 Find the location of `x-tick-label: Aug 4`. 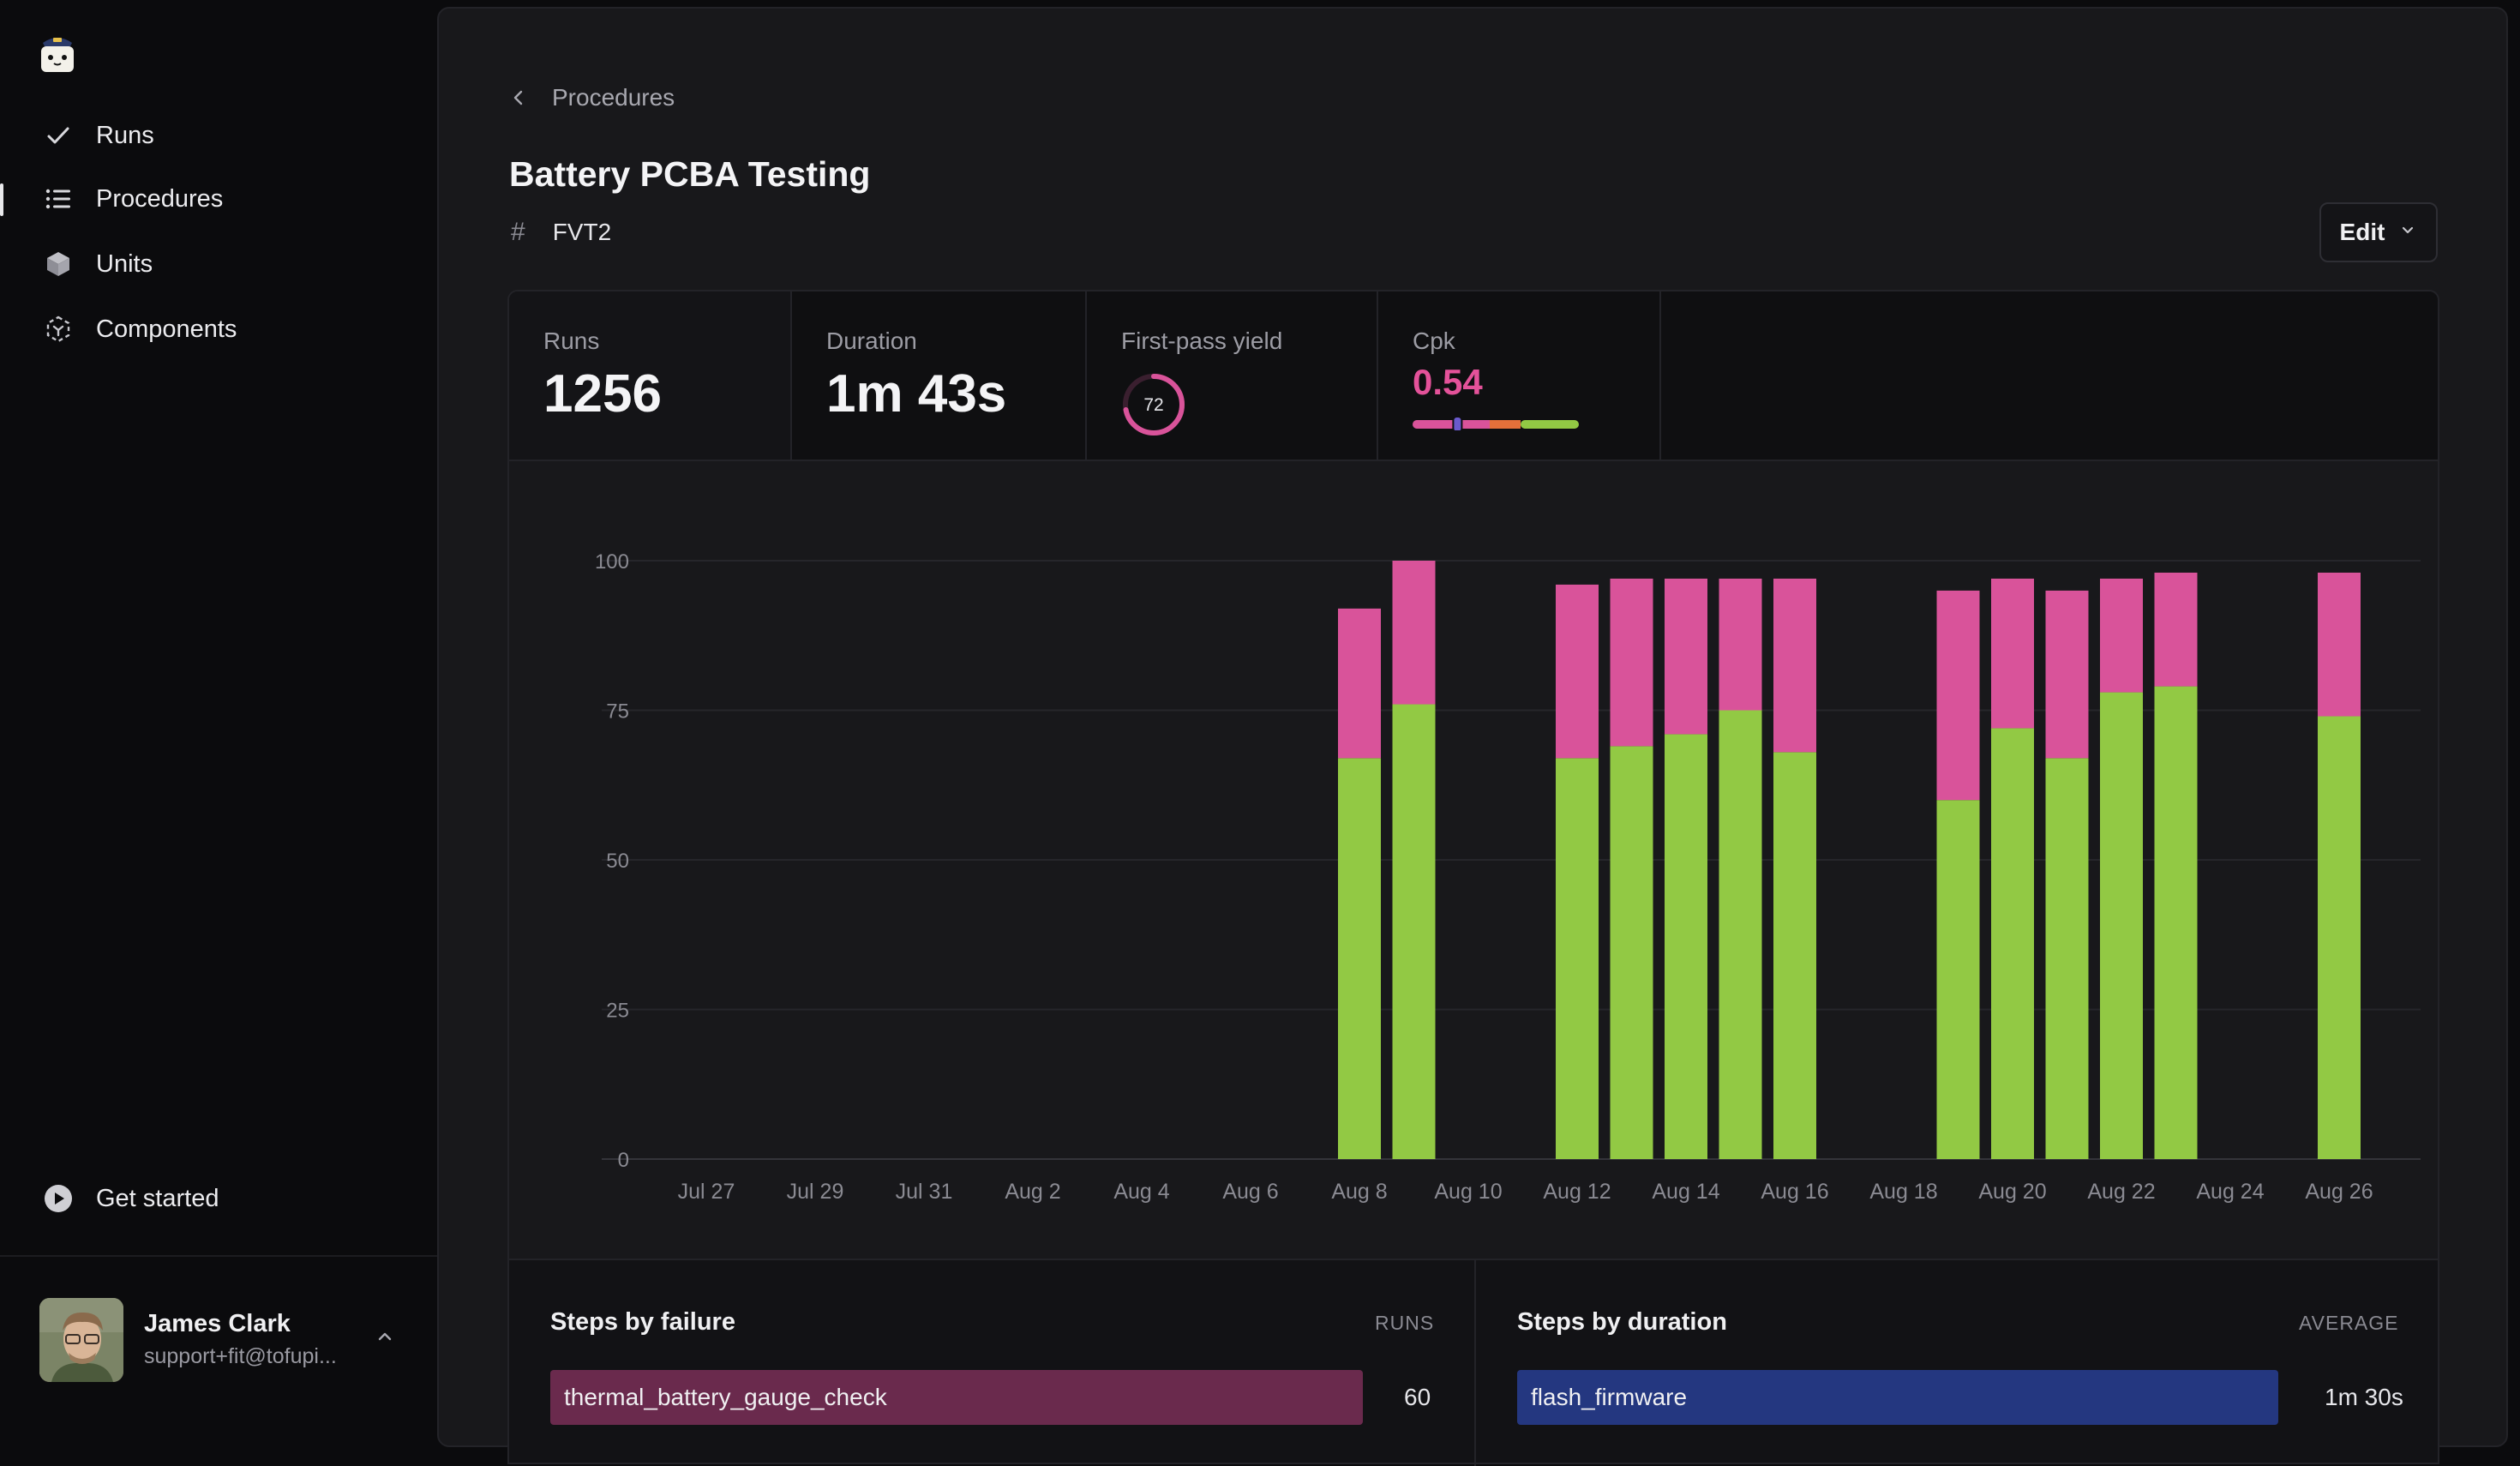

x-tick-label: Aug 4 is located at coordinates (1141, 1192).